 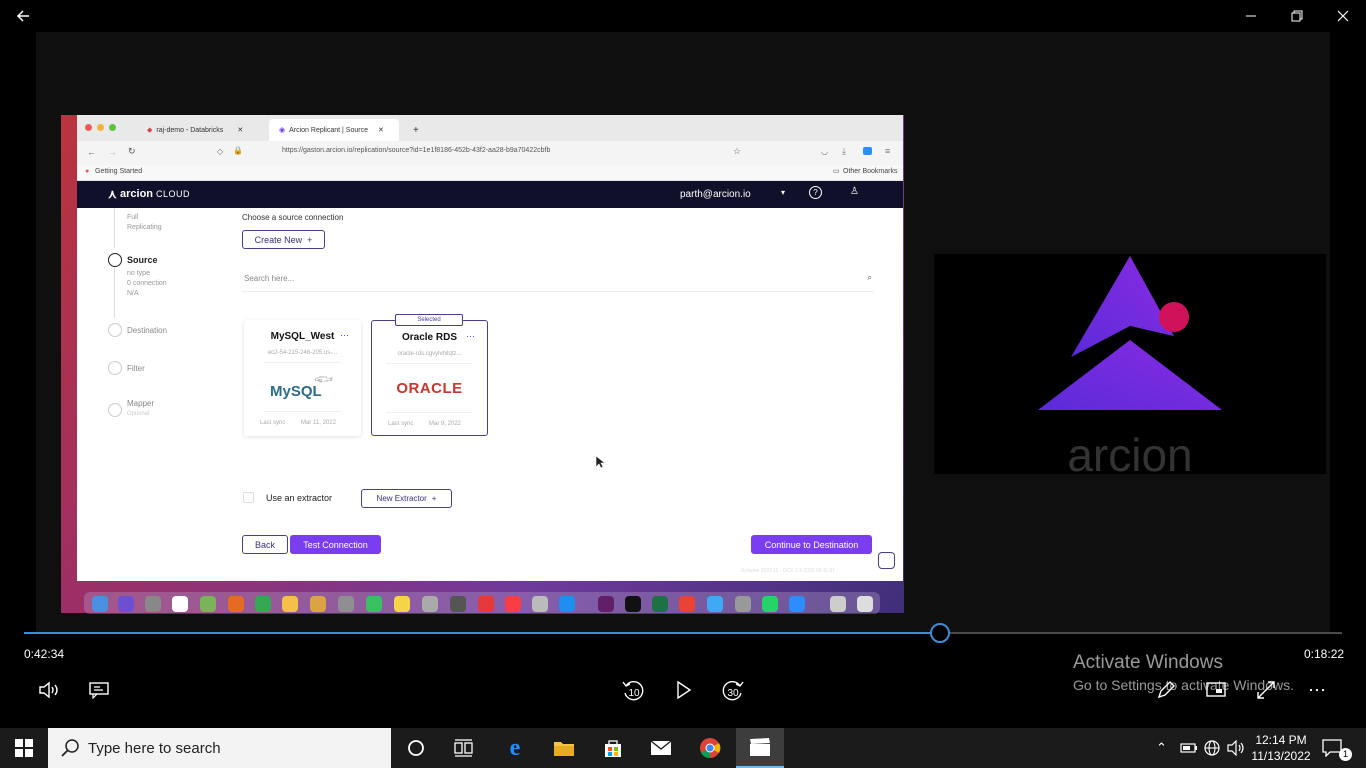 What do you see at coordinates (302, 387) in the screenshot?
I see `mysql-logo-box: 𓆟 MySQL` at bounding box center [302, 387].